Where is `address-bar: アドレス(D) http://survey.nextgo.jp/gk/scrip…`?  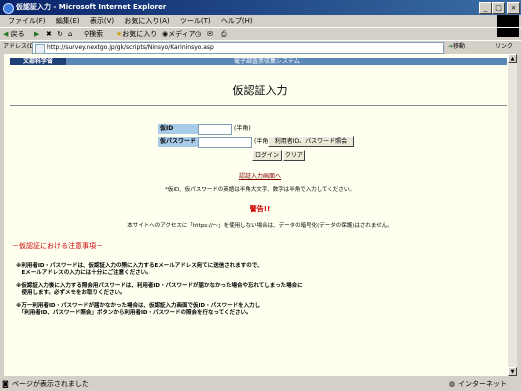
address-bar: アドレス(D) http://survey.nextgo.jp/gk/scrip… is located at coordinates (260, 47).